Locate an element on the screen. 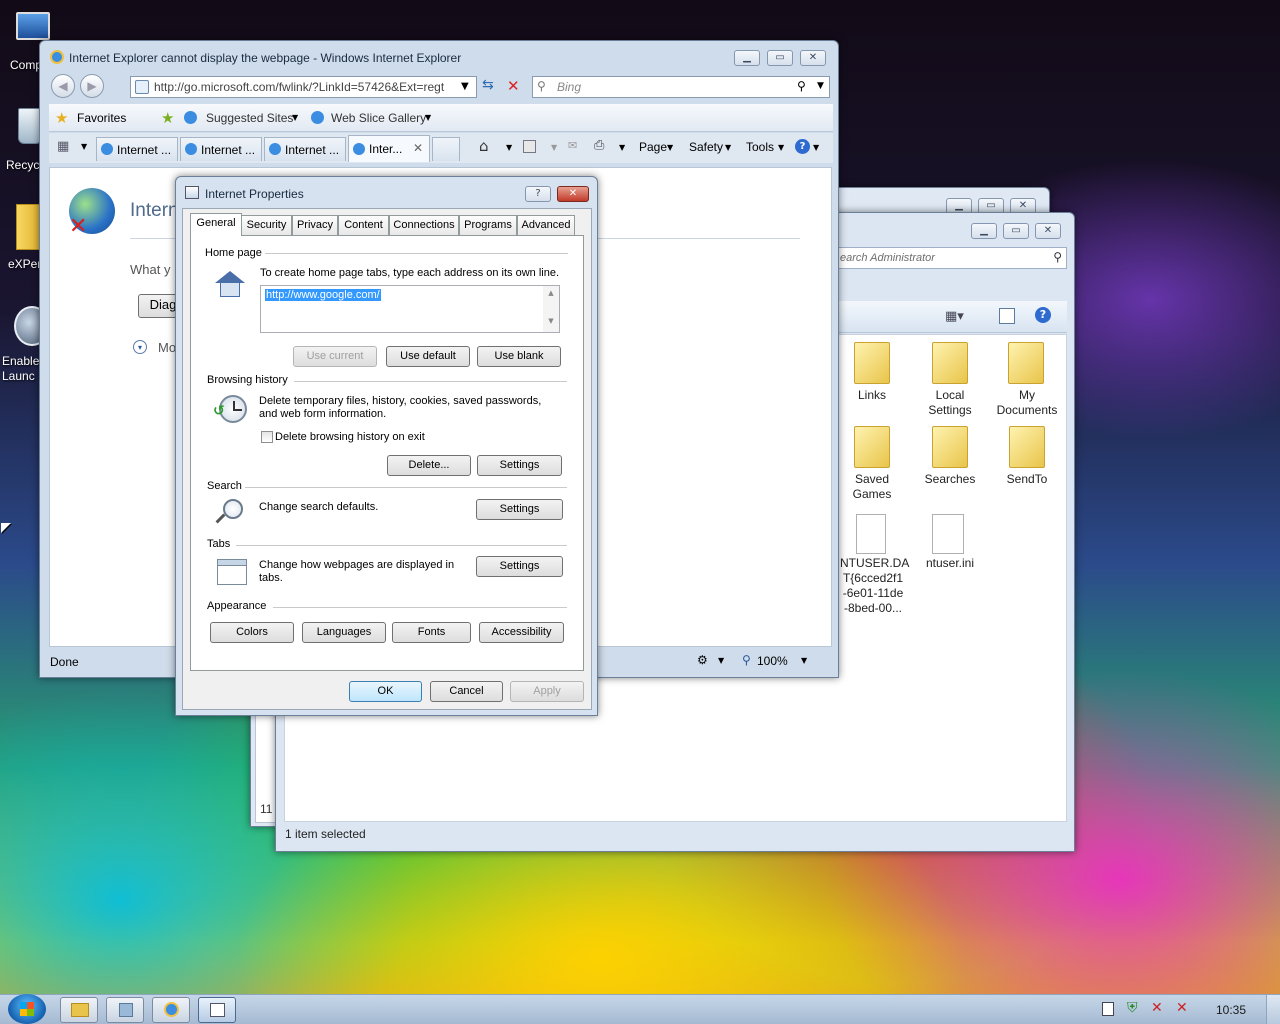 This screenshot has height=1024, width=1280. tab-security: Security is located at coordinates (266, 225).